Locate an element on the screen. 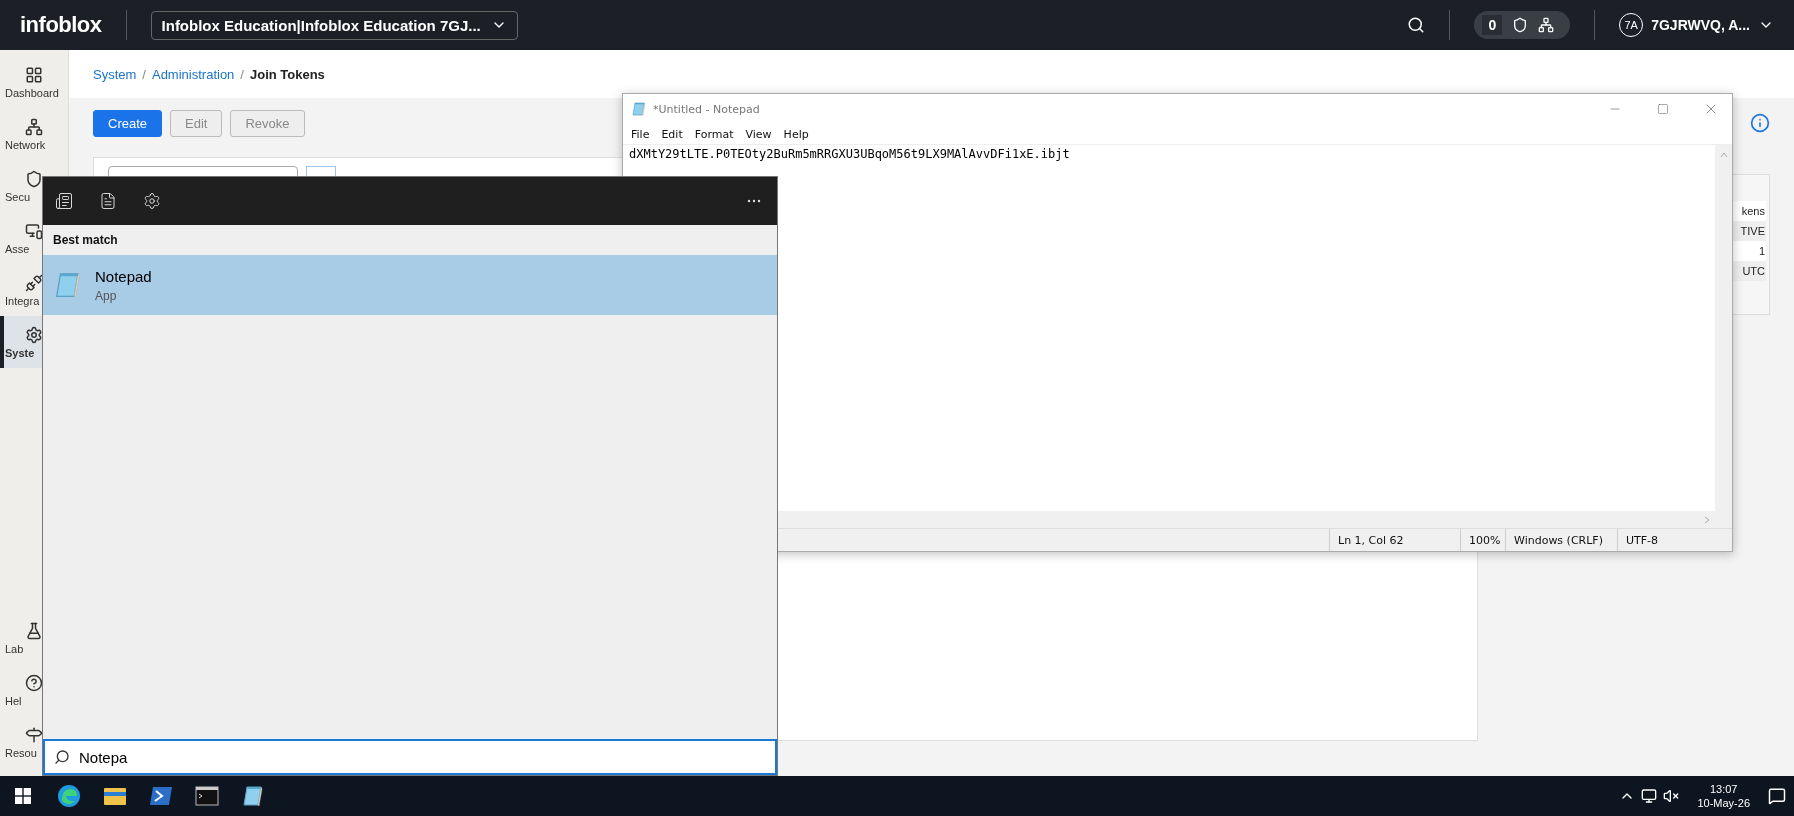 Image resolution: width=1794 pixels, height=816 pixels. card-value: kens is located at coordinates (1753, 211).